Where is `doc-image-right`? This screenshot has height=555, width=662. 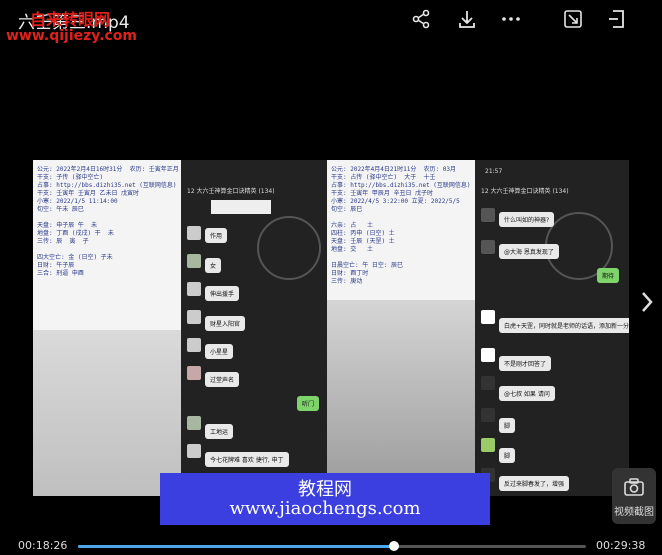
doc-image-right is located at coordinates (401, 398).